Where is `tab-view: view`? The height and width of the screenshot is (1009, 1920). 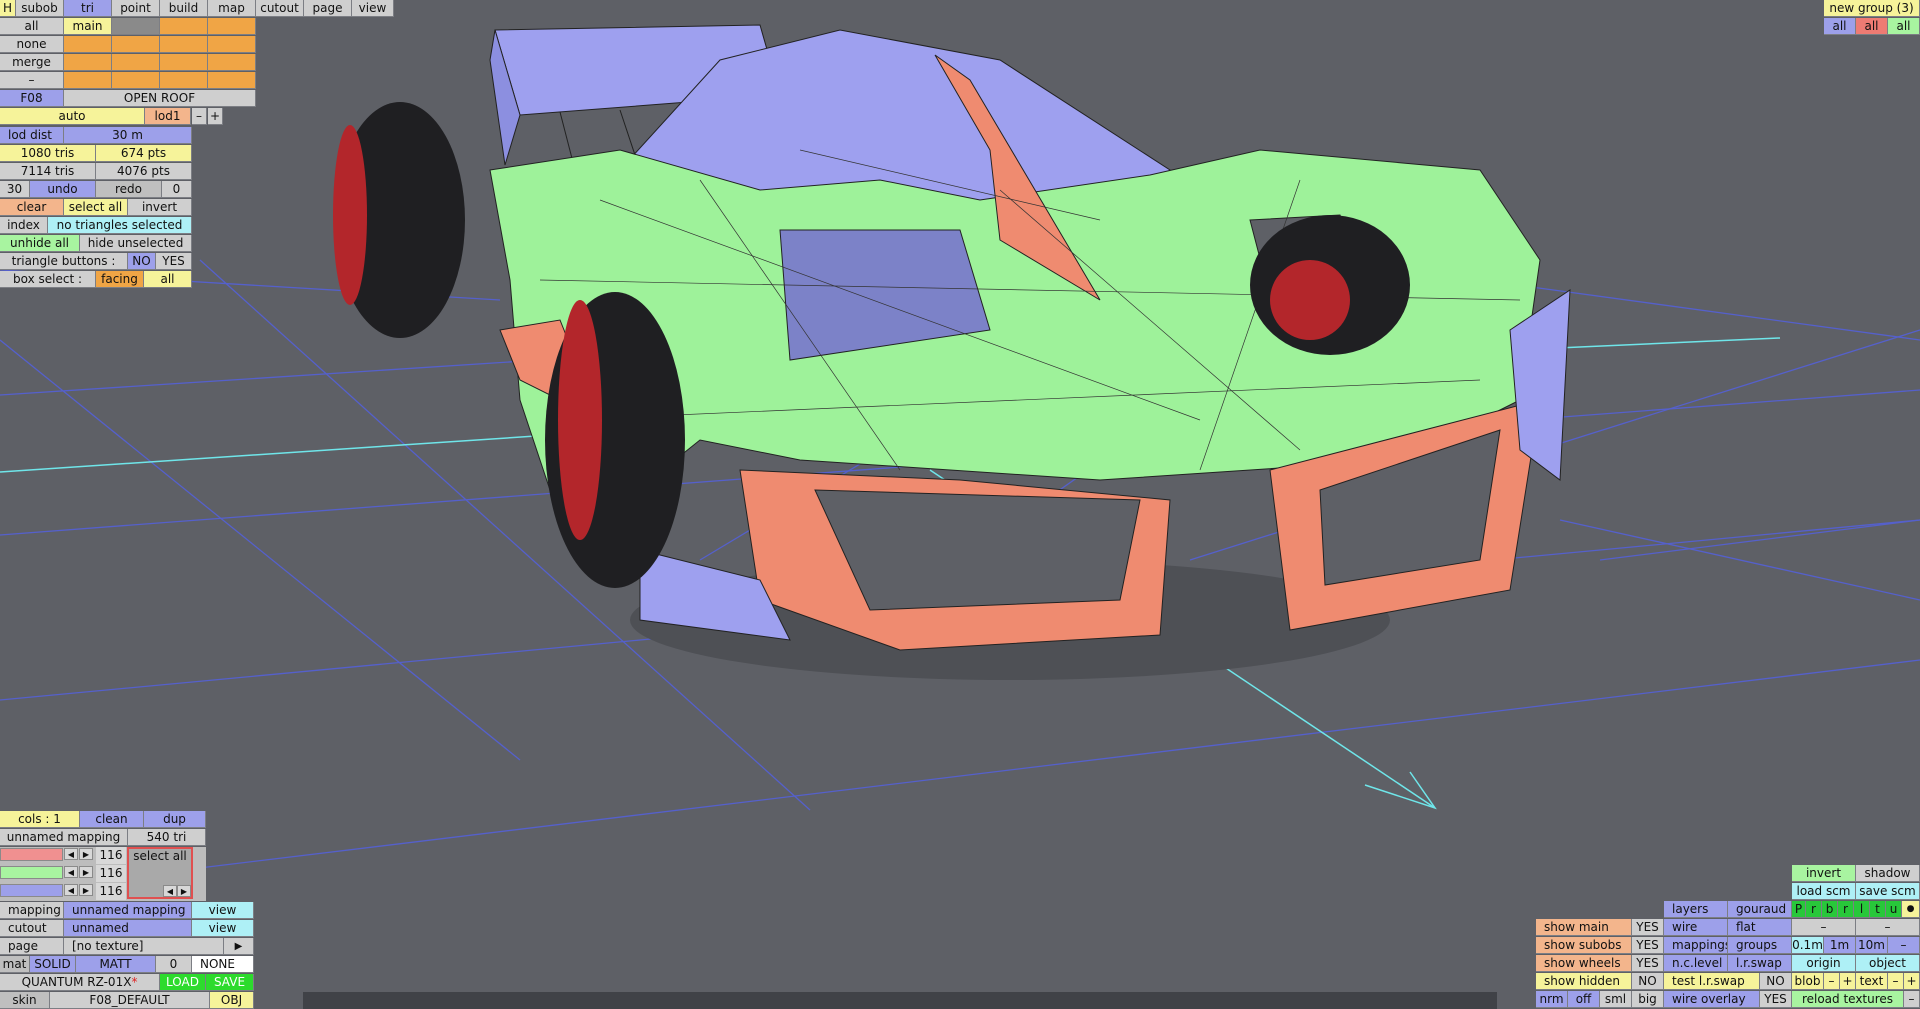 tab-view: view is located at coordinates (373, 8).